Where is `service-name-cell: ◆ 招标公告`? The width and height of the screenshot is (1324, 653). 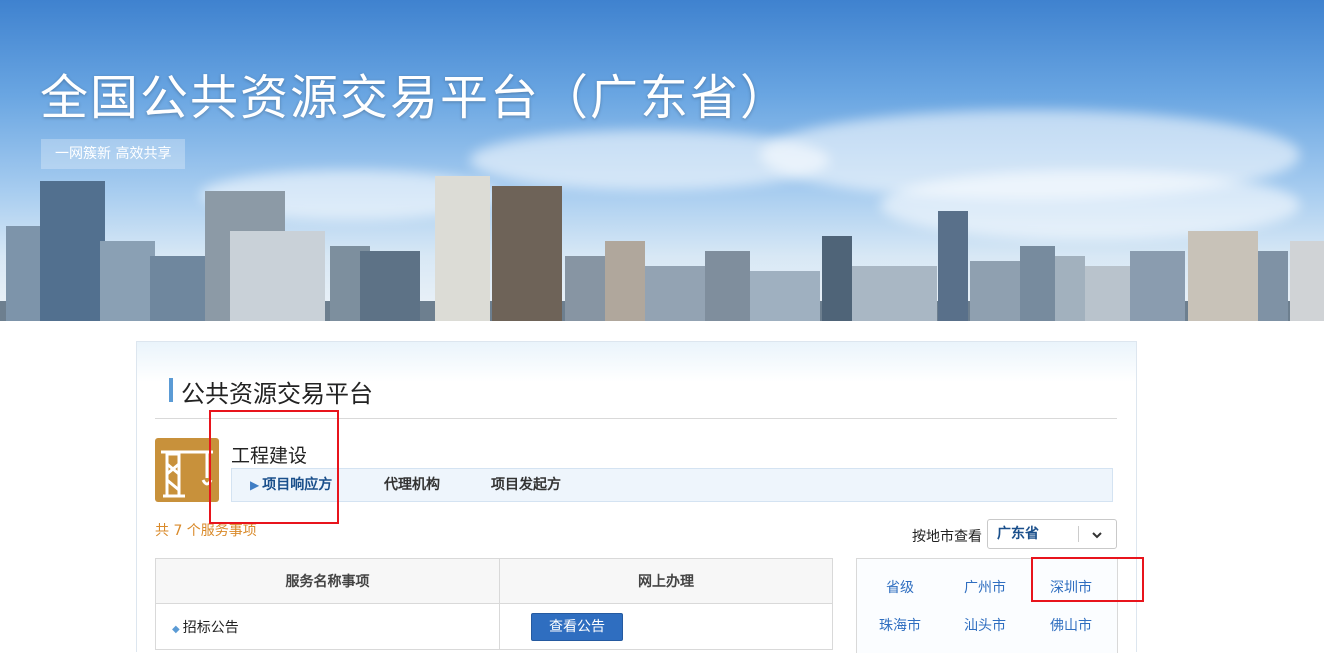
service-name-cell: ◆ 招标公告 is located at coordinates (327, 626).